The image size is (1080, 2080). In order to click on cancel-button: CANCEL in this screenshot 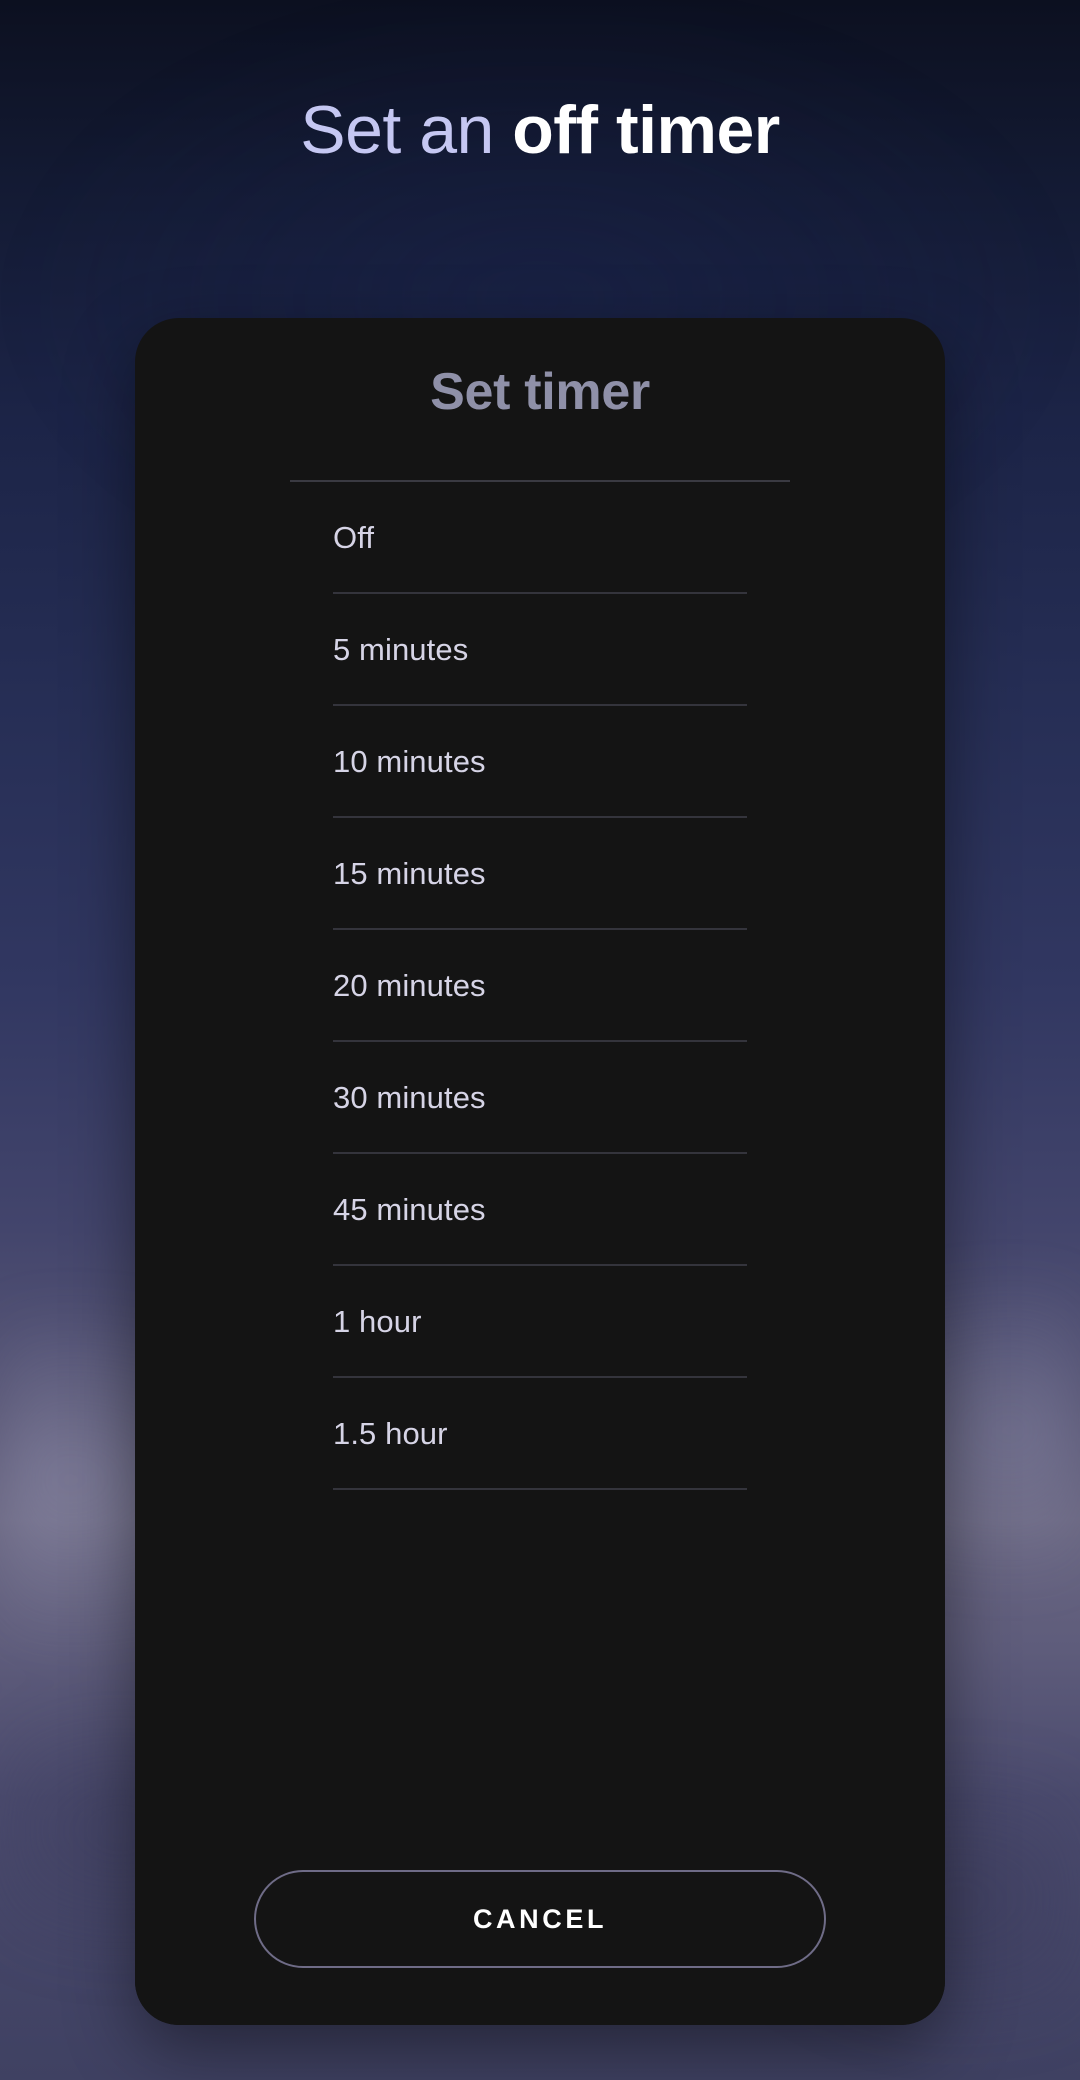, I will do `click(540, 1919)`.